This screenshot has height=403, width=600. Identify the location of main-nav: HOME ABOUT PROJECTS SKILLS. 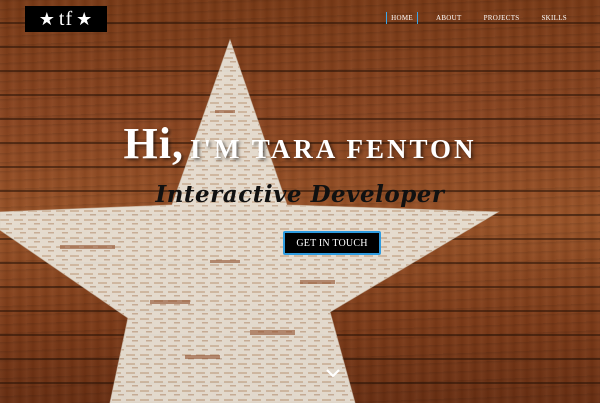
(482, 18).